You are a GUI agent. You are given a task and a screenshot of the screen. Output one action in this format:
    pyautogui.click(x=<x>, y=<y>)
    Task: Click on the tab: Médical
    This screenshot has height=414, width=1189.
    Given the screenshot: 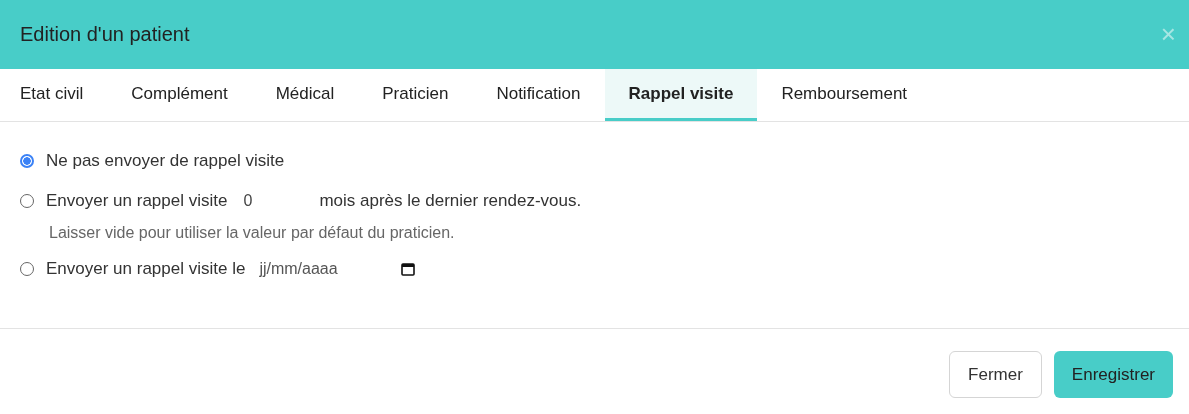 What is the action you would take?
    pyautogui.click(x=305, y=95)
    